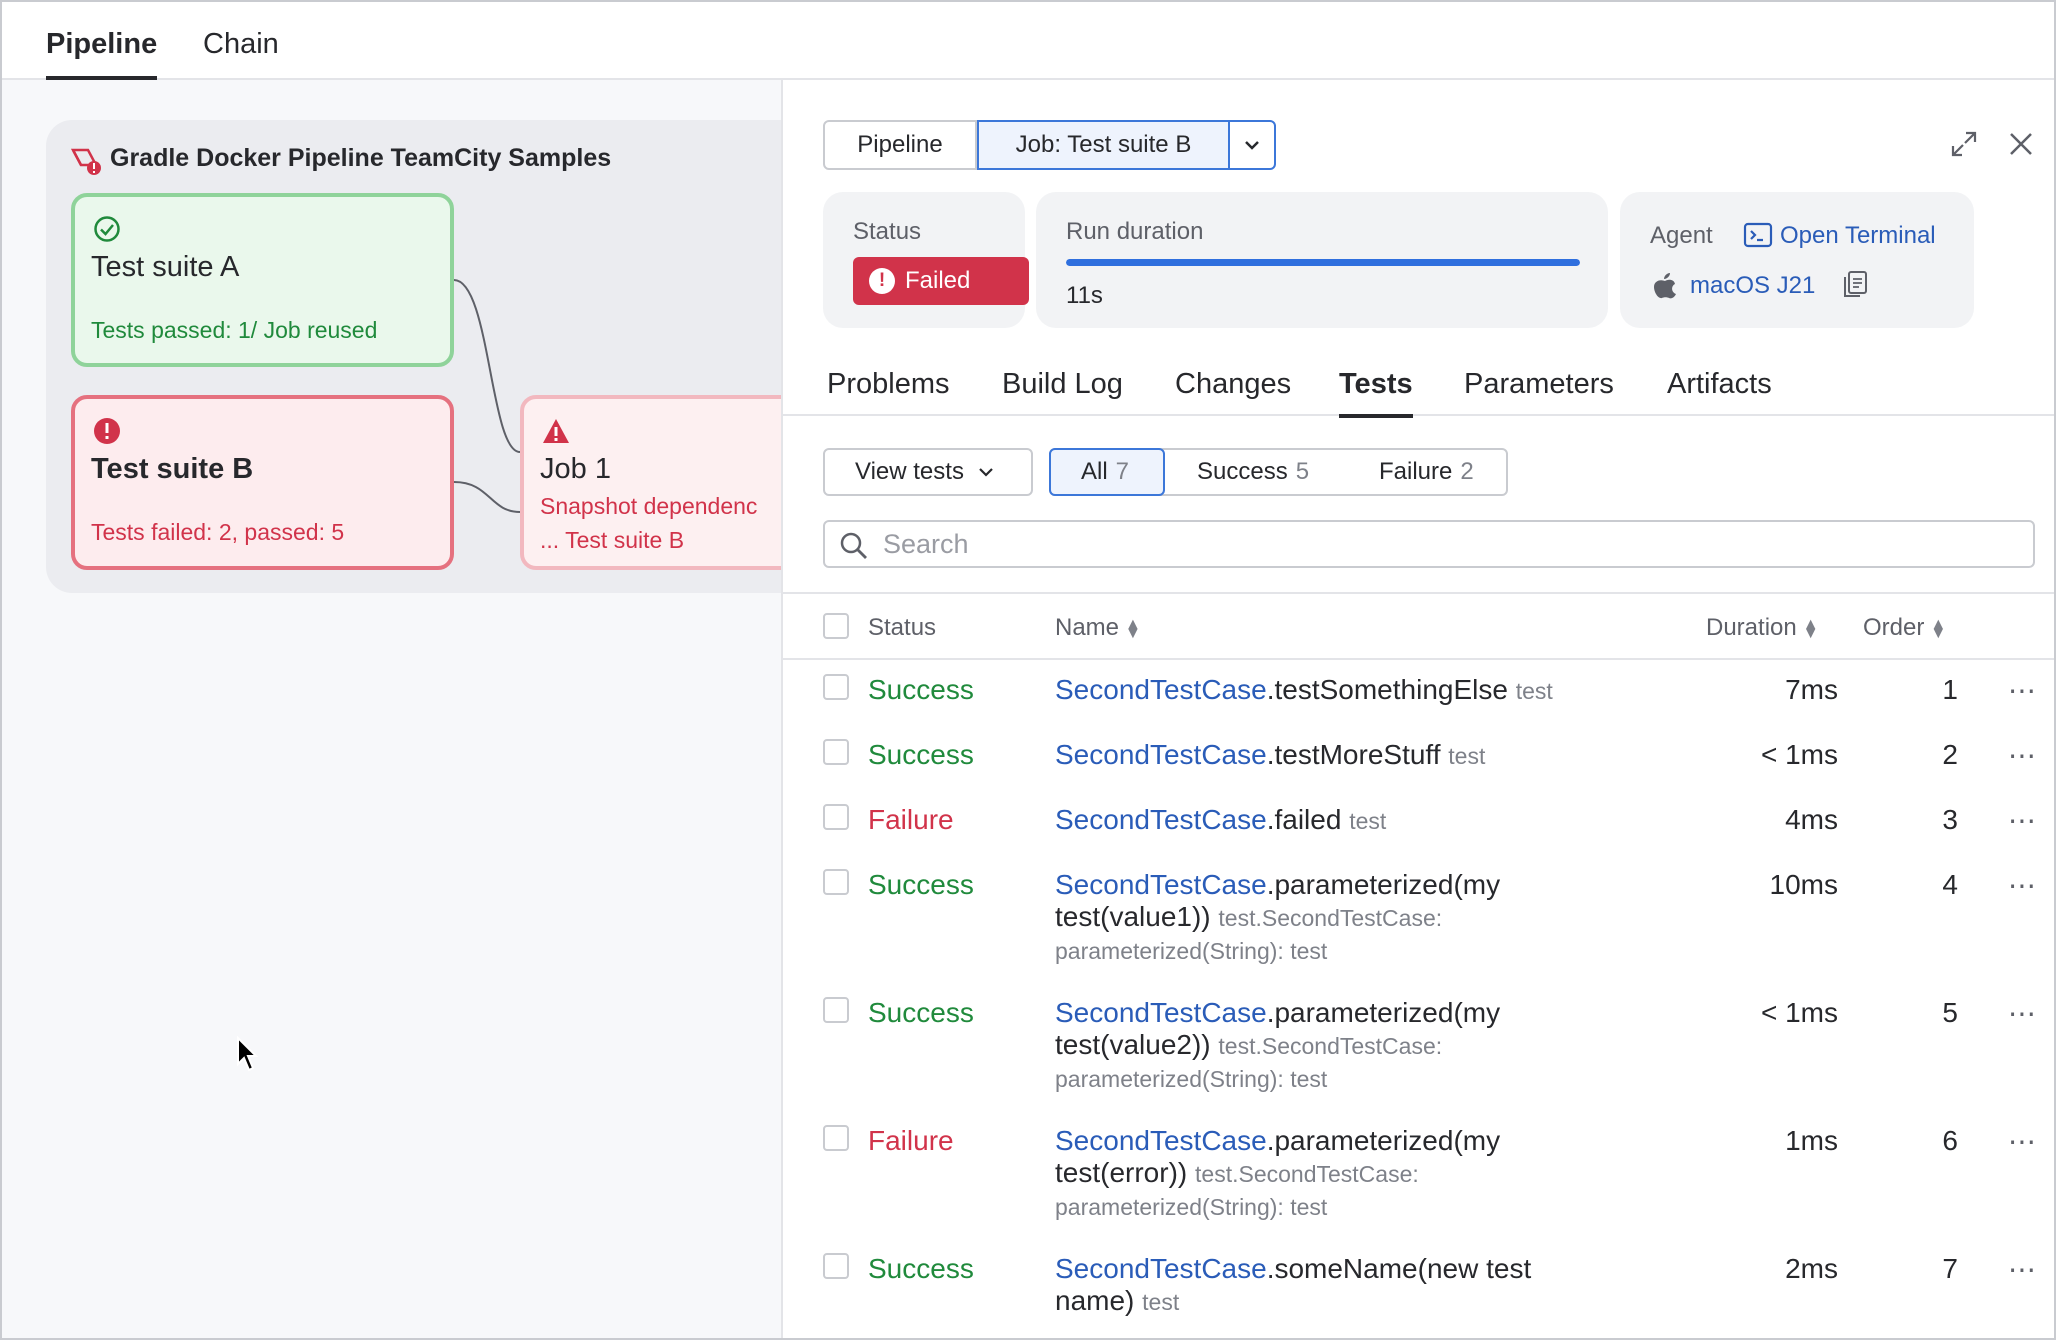 The height and width of the screenshot is (1340, 2056). I want to click on warning-icon, so click(556, 431).